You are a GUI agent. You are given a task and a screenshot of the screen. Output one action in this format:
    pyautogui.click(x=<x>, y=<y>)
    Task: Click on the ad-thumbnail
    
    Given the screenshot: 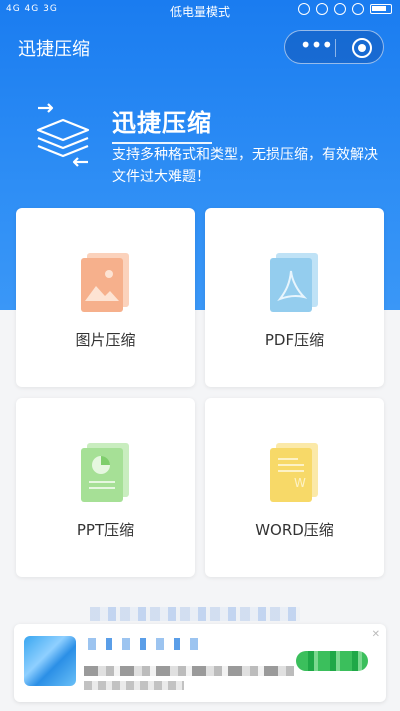 What is the action you would take?
    pyautogui.click(x=50, y=661)
    